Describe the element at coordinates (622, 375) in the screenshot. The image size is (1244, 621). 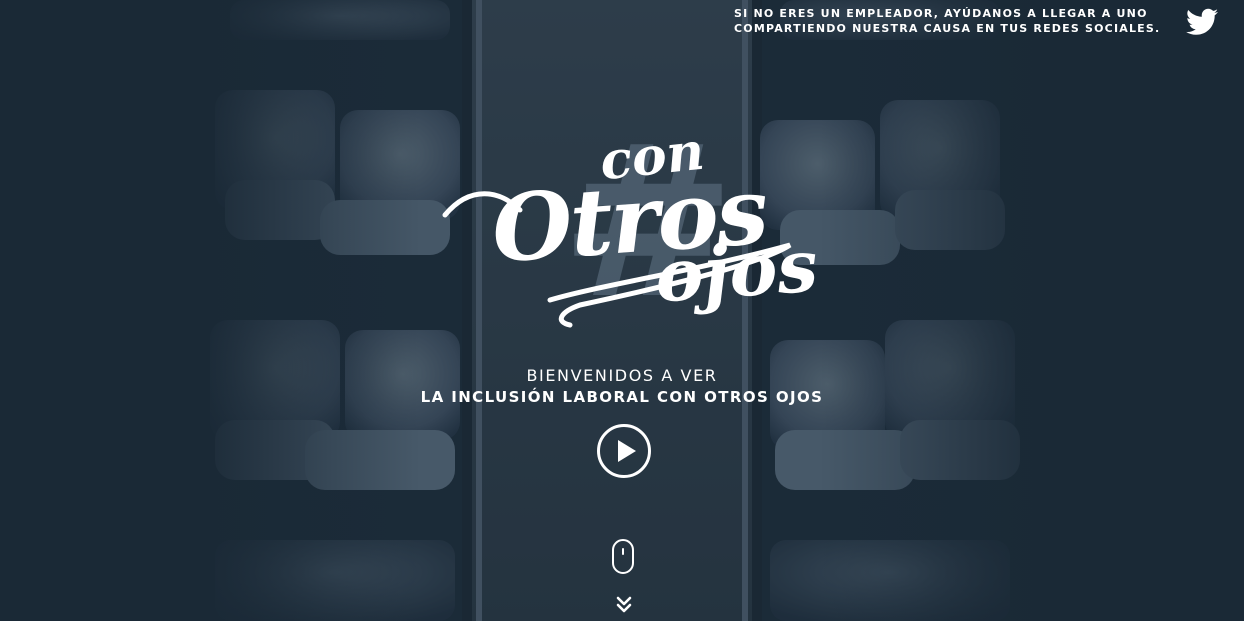
I see `welcome-heading: BIENVENIDOS A VER` at that location.